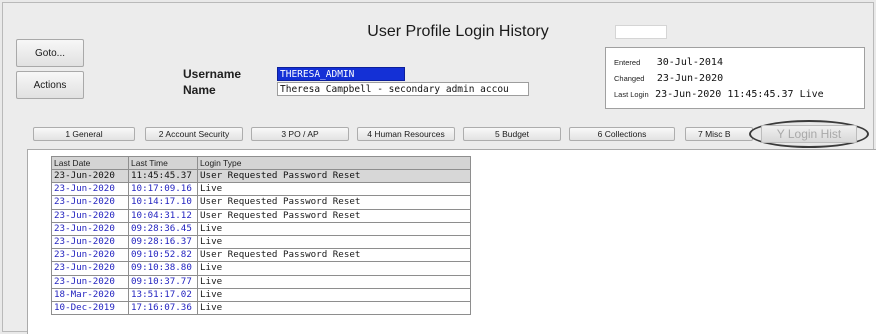  Describe the element at coordinates (90, 163) in the screenshot. I see `column-header-last-date: Last Date` at that location.